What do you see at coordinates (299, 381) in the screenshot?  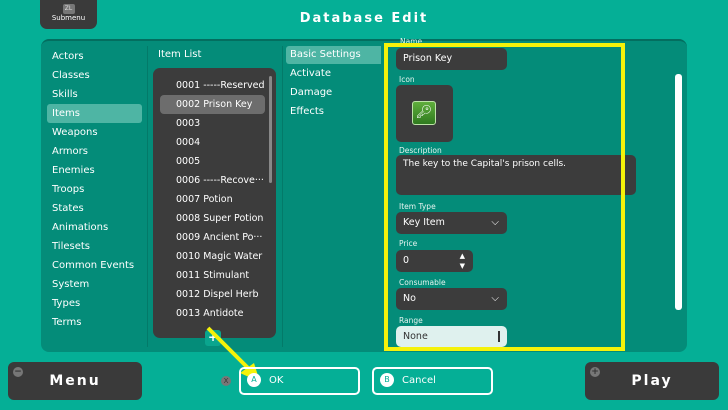 I see `ok-button: A OK` at bounding box center [299, 381].